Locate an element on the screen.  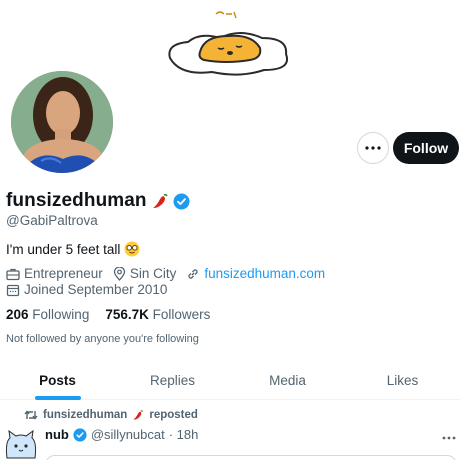
not-followed-note: Not followed by anyone you're following is located at coordinates (102, 339).